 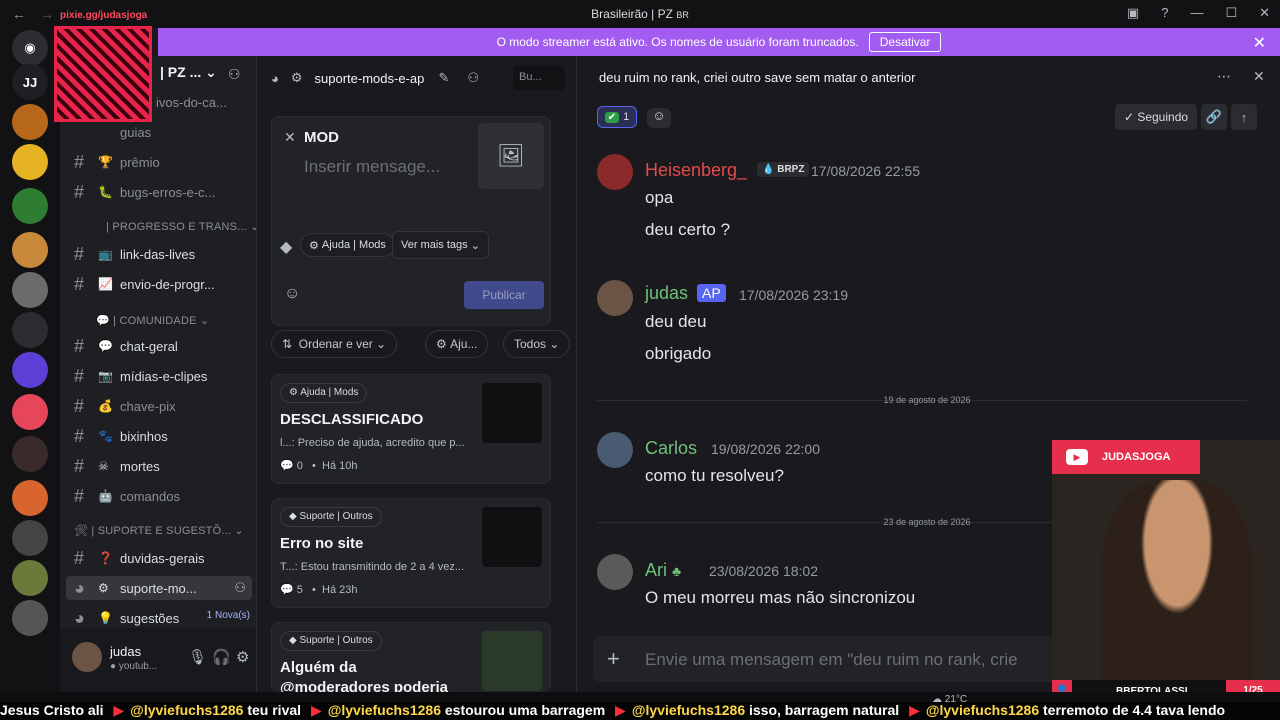 I want to click on post-title: Erro no site, so click(x=322, y=543).